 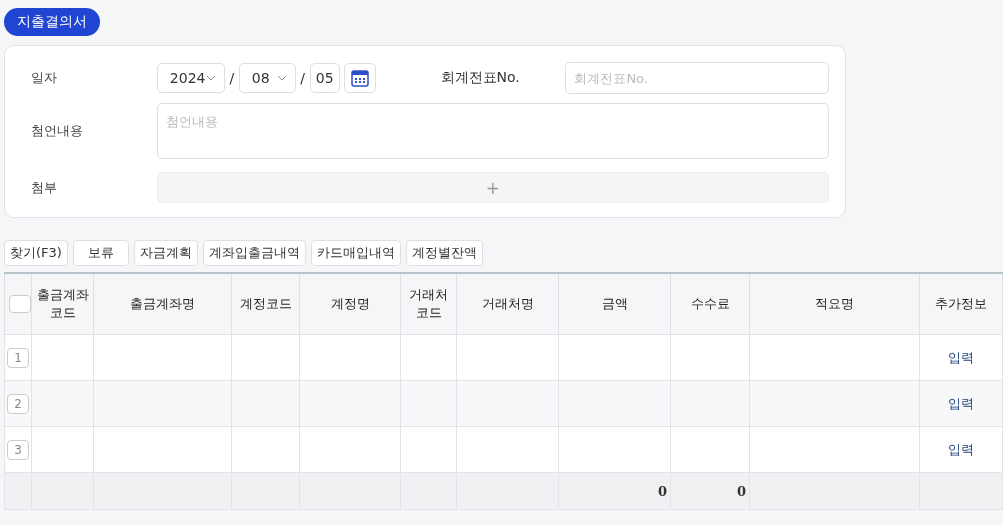 I want to click on column-header: 거래처명, so click(x=507, y=304).